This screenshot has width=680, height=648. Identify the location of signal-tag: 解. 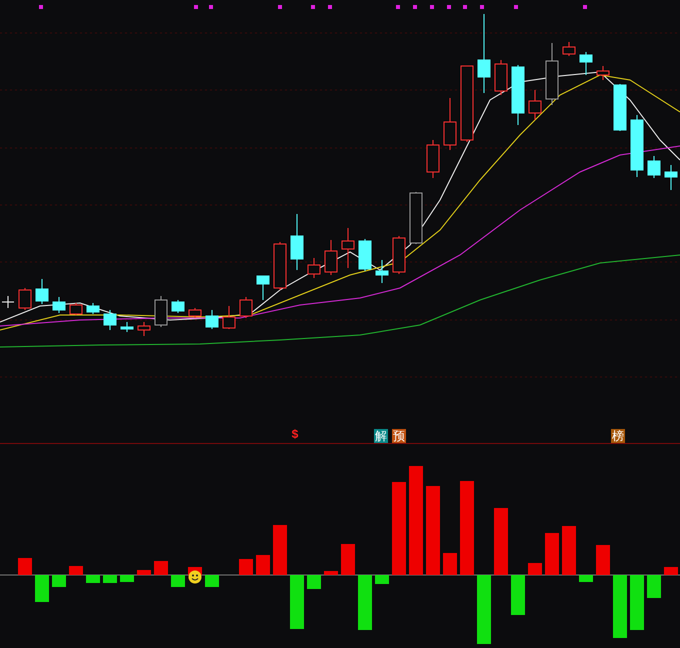
(381, 436).